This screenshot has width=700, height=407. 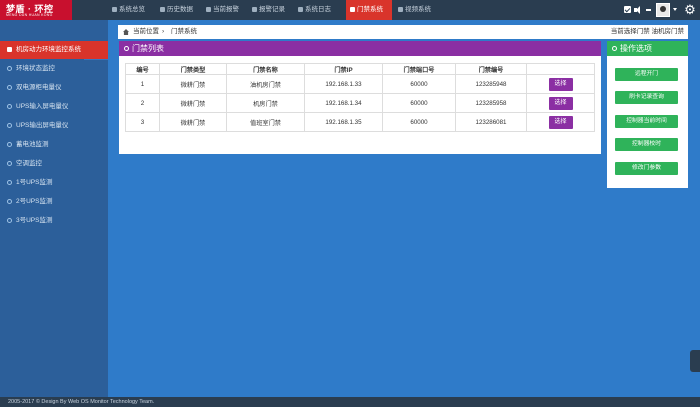 What do you see at coordinates (146, 32) in the screenshot?
I see `breadcrumb-home: 当前位置` at bounding box center [146, 32].